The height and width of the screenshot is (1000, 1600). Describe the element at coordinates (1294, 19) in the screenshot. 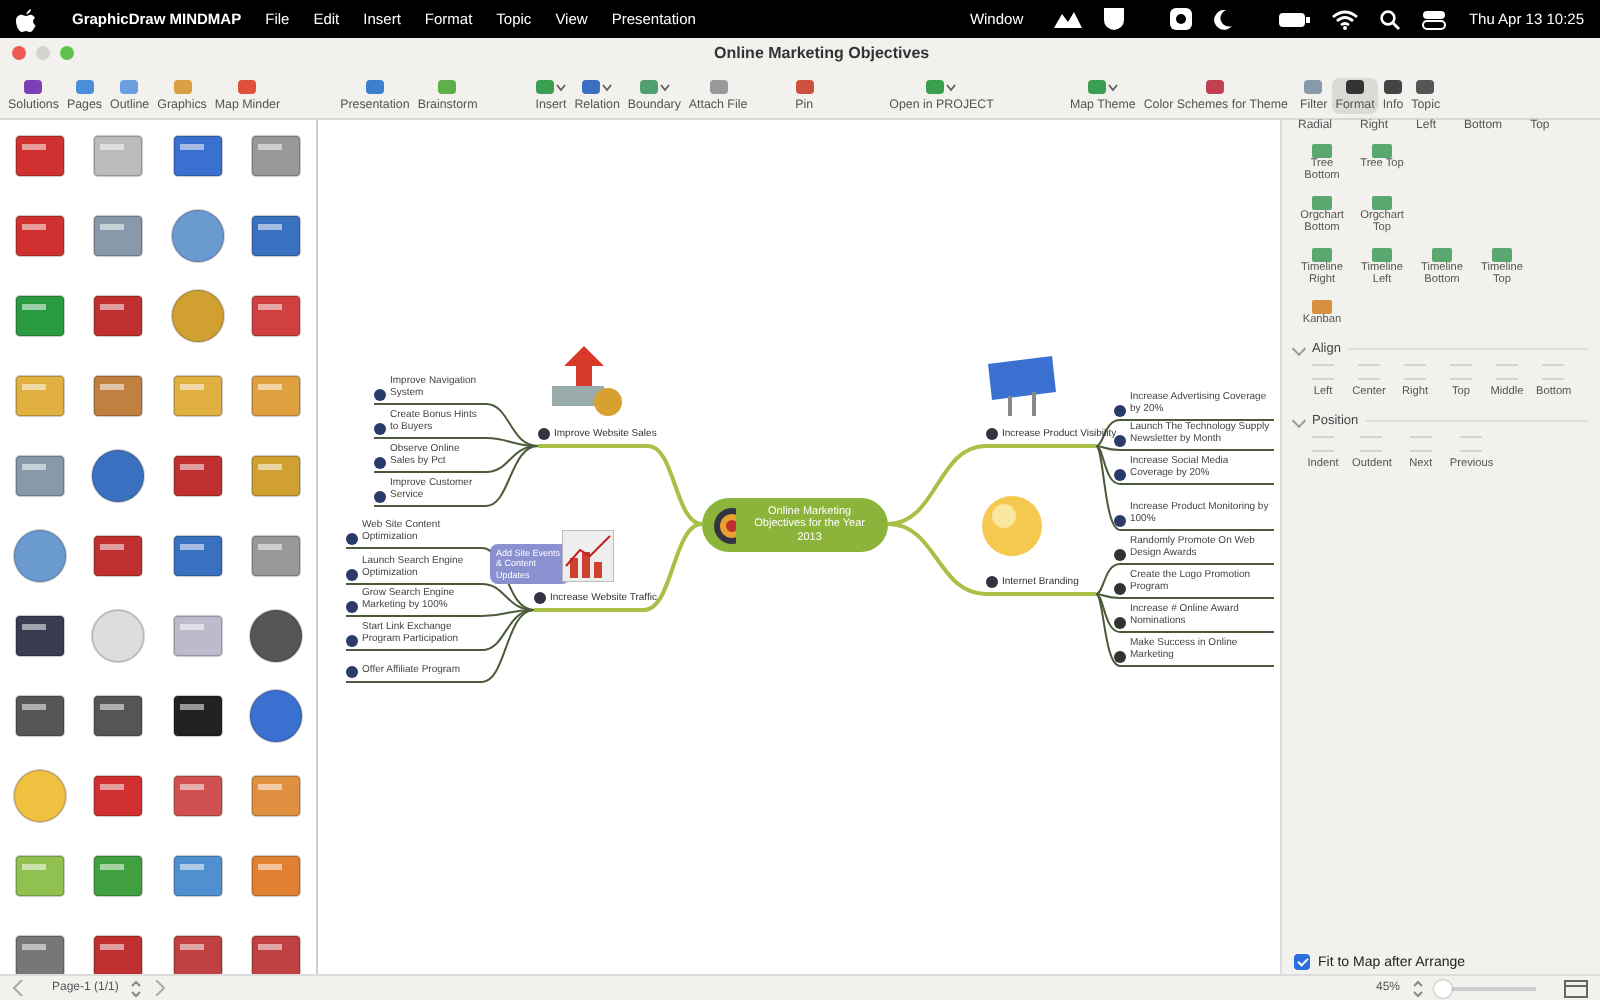

I see `battery-icon` at that location.